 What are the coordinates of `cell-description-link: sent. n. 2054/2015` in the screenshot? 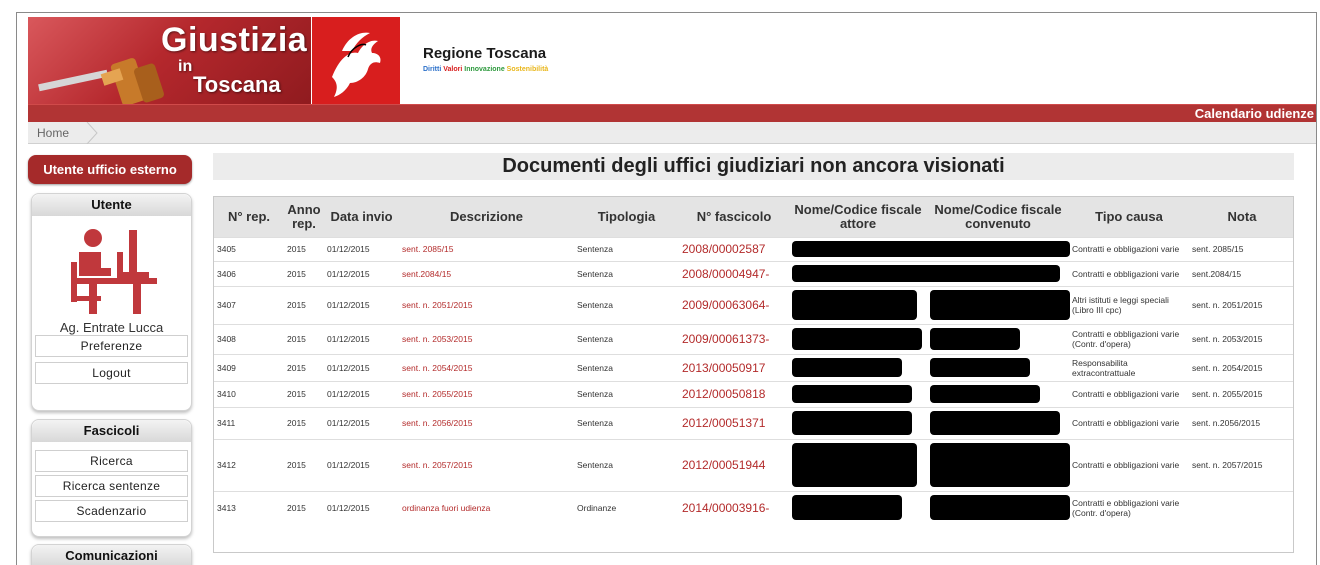 It's located at (486, 367).